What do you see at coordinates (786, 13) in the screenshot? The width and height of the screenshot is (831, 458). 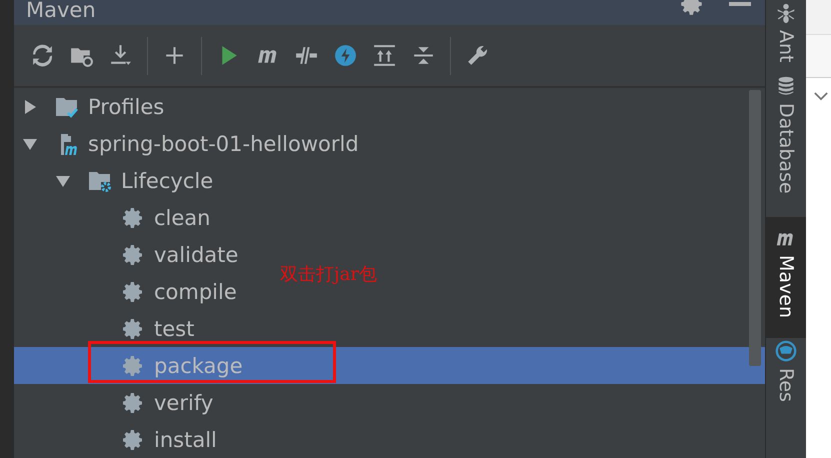 I see `ant-icon` at bounding box center [786, 13].